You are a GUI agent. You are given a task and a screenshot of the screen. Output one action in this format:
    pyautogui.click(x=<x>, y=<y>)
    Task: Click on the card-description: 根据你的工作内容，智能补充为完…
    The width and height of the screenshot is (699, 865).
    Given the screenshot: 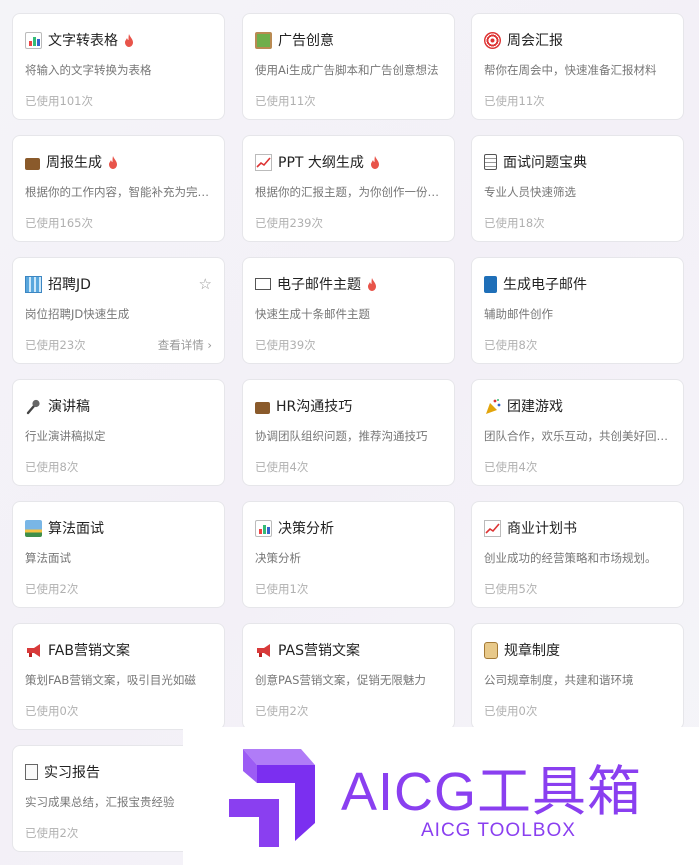 What is the action you would take?
    pyautogui.click(x=117, y=192)
    